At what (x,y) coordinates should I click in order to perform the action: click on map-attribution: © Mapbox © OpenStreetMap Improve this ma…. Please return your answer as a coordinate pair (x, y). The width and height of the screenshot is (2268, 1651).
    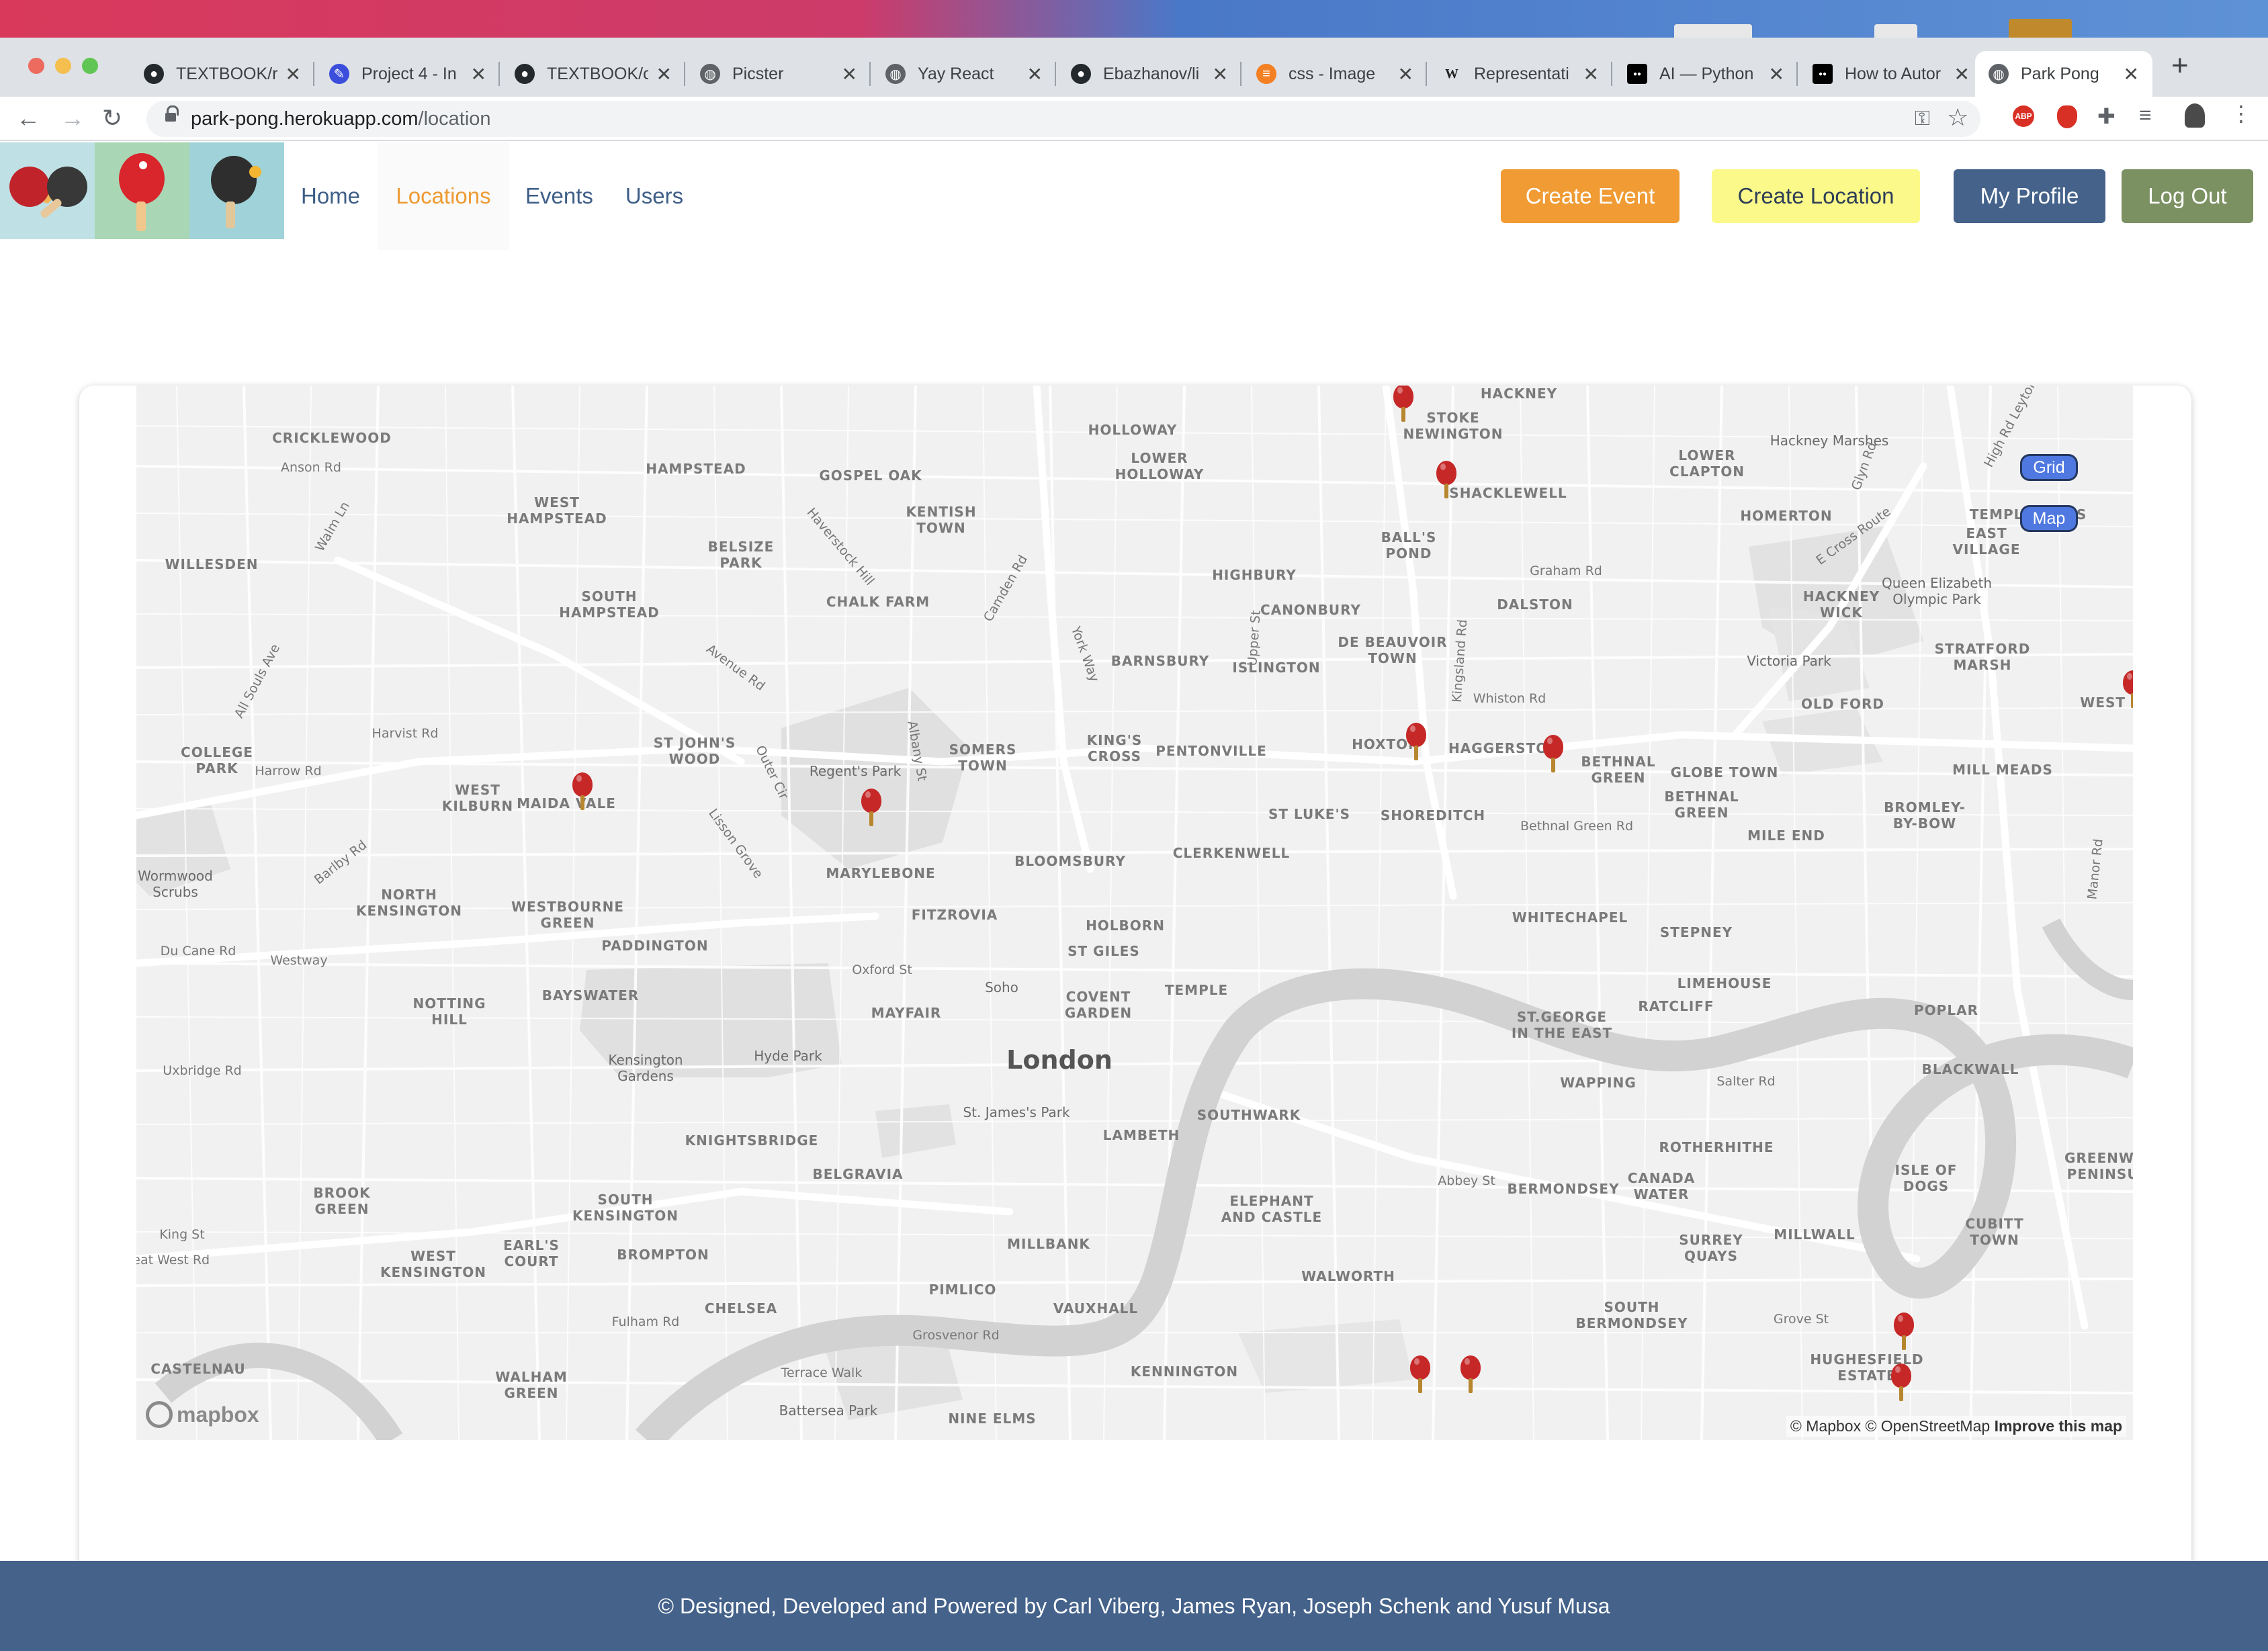
    Looking at the image, I should click on (1956, 1426).